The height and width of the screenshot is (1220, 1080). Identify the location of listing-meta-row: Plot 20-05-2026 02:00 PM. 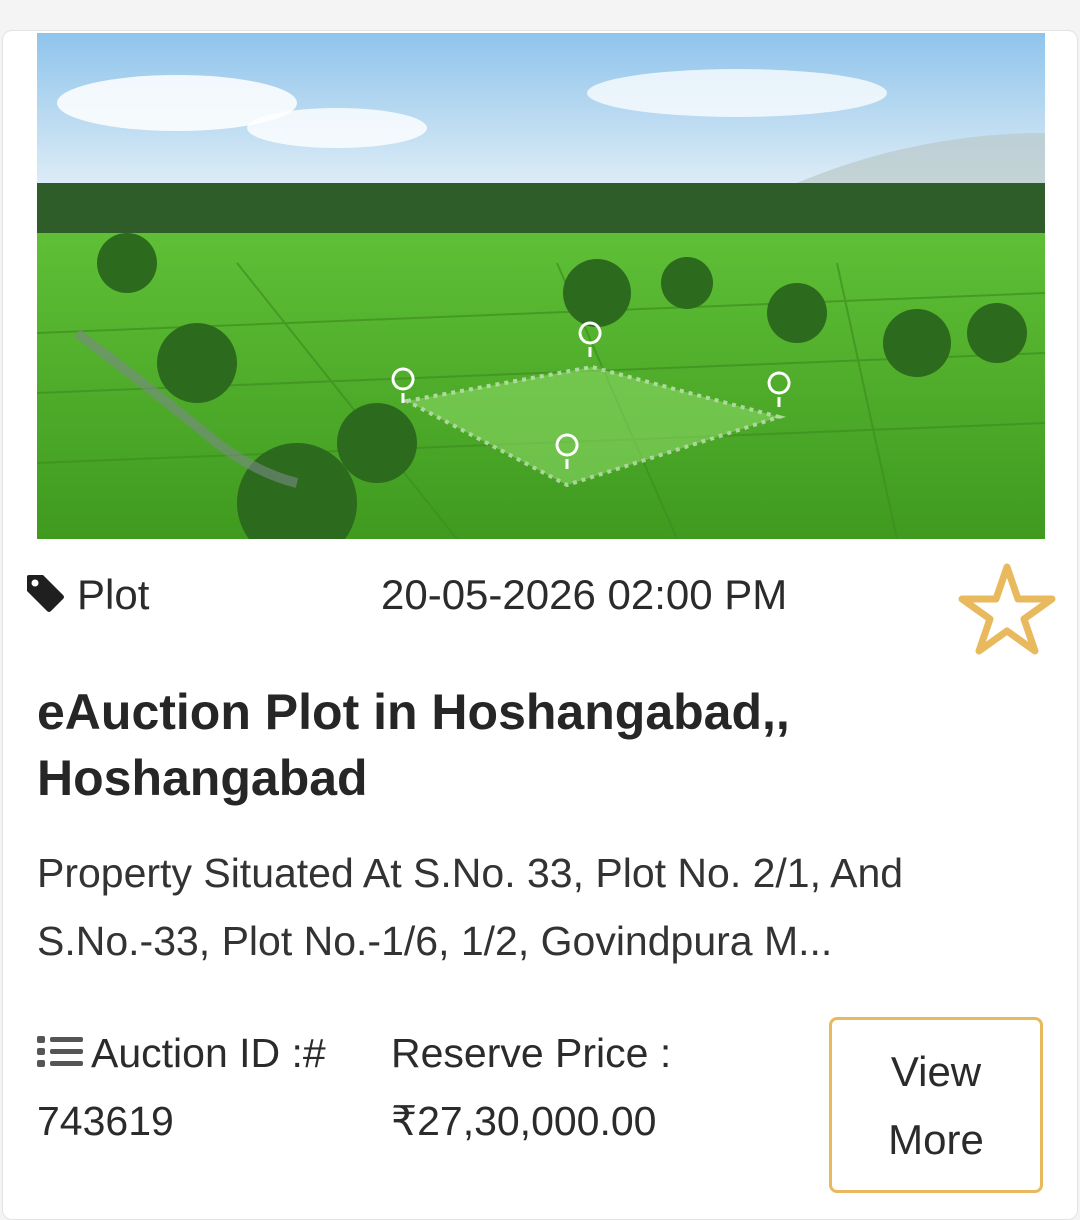
(540, 608).